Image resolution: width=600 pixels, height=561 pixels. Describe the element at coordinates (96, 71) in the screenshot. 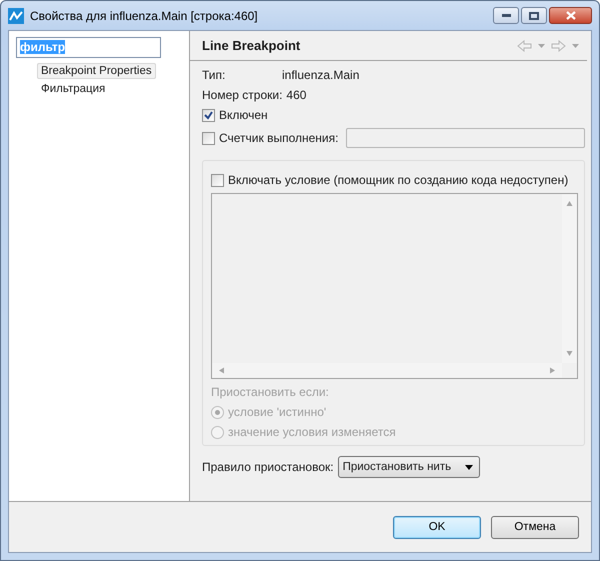

I see `sidebar-item: Breakpoint Properties` at that location.